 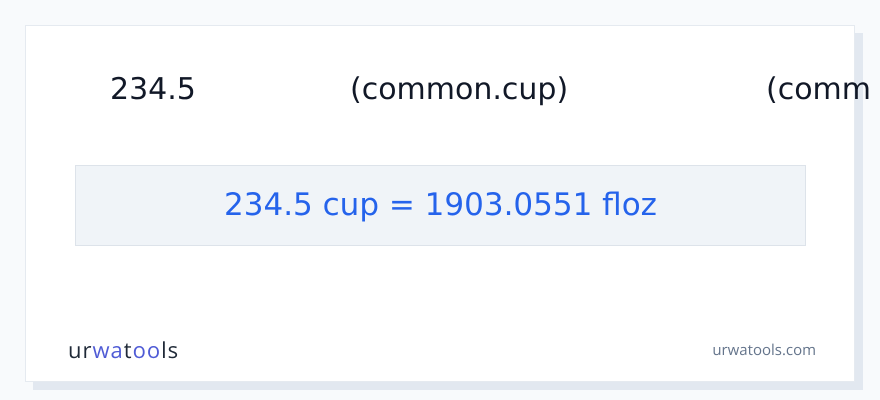 What do you see at coordinates (460, 90) in the screenshot?
I see `header-text: (common.cup)` at bounding box center [460, 90].